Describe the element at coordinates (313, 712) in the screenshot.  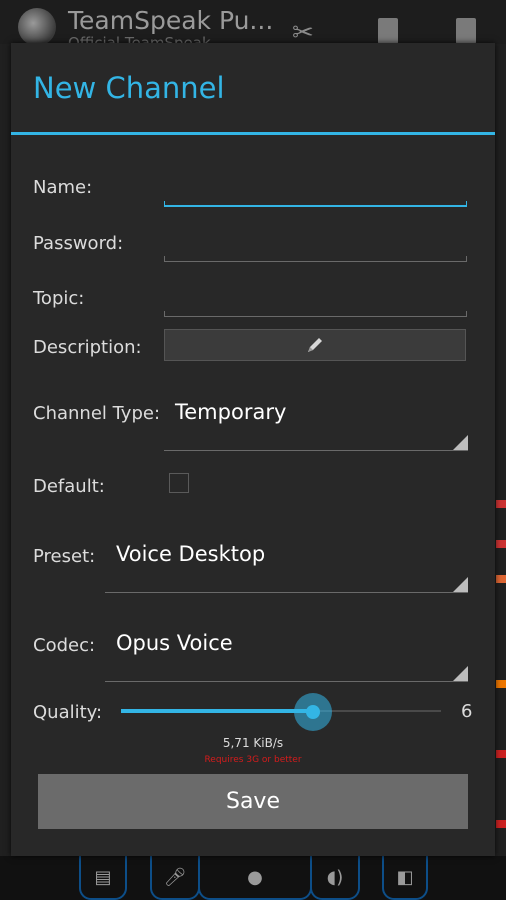
I see `slider-thumb` at that location.